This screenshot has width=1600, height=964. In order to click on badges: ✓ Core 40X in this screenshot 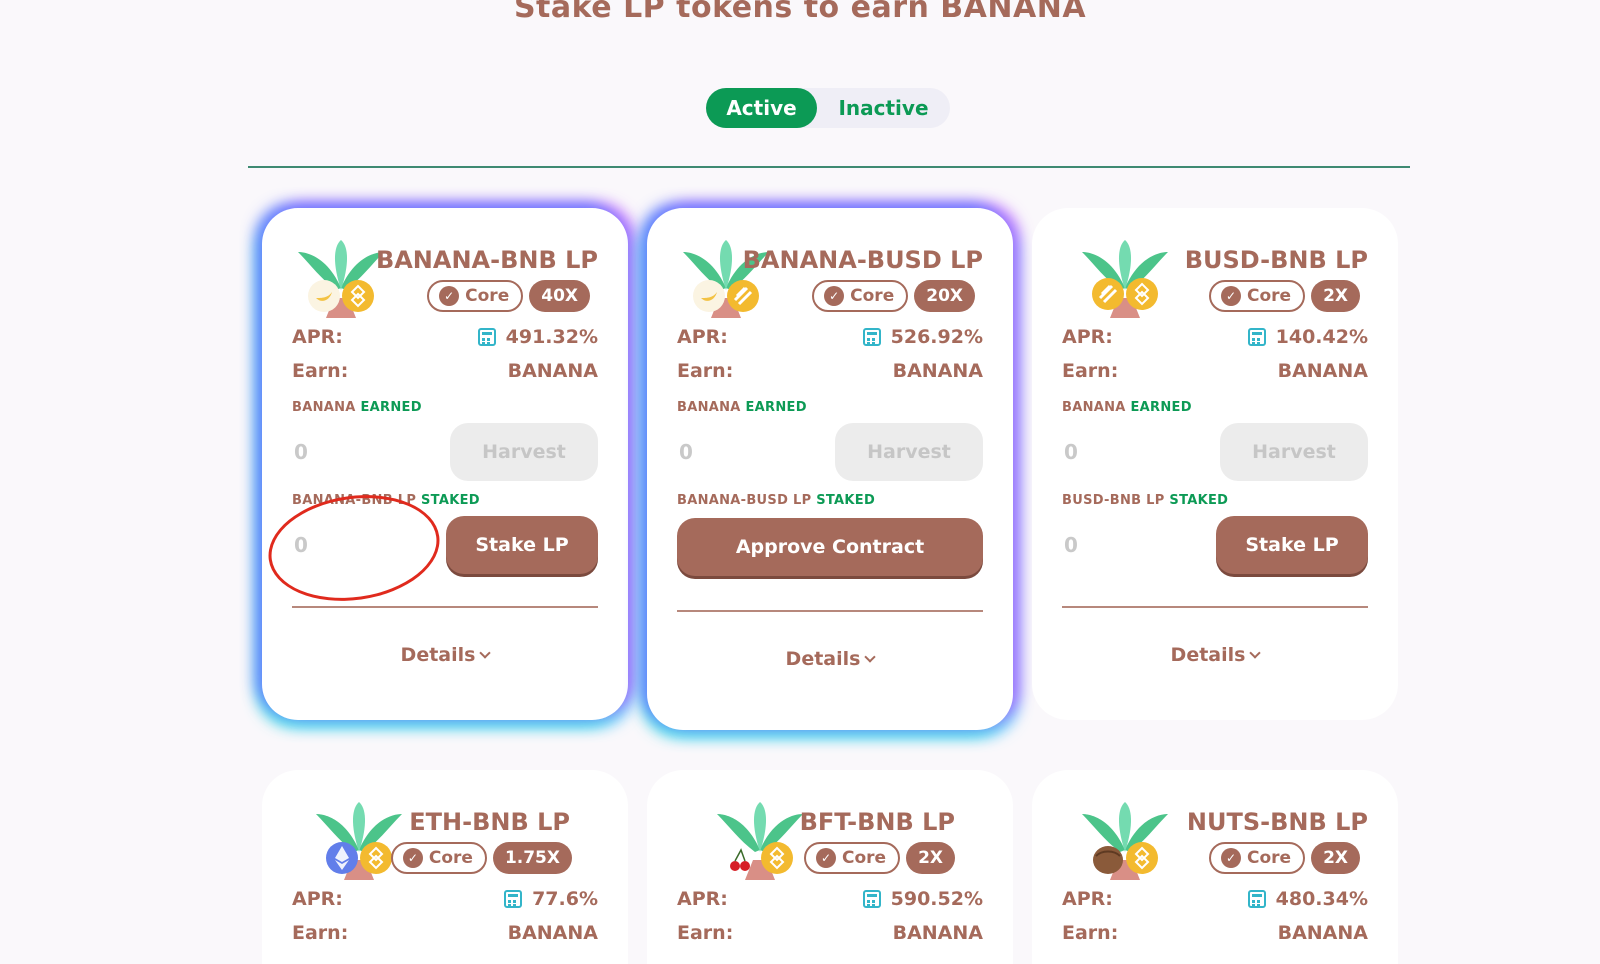, I will do `click(508, 296)`.